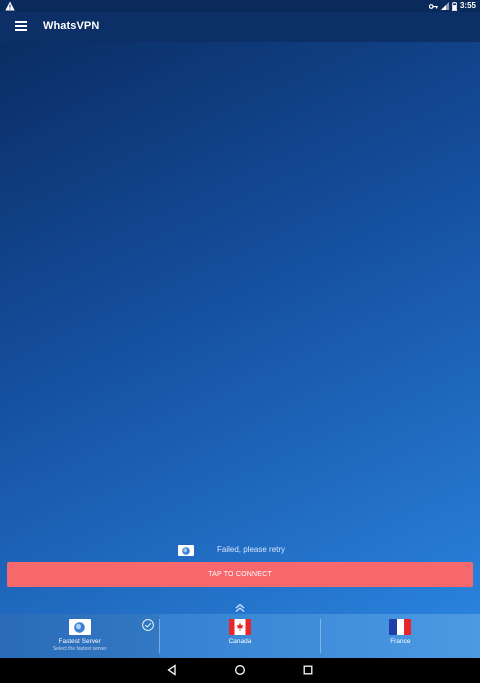  I want to click on server-subtitle: Select the fastest server, so click(79, 649).